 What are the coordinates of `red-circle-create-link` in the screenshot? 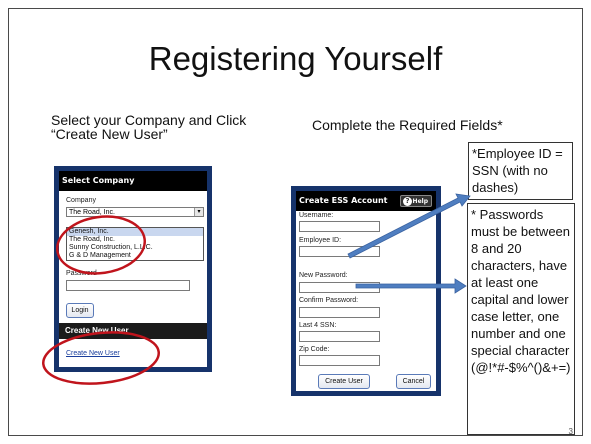 It's located at (101, 358).